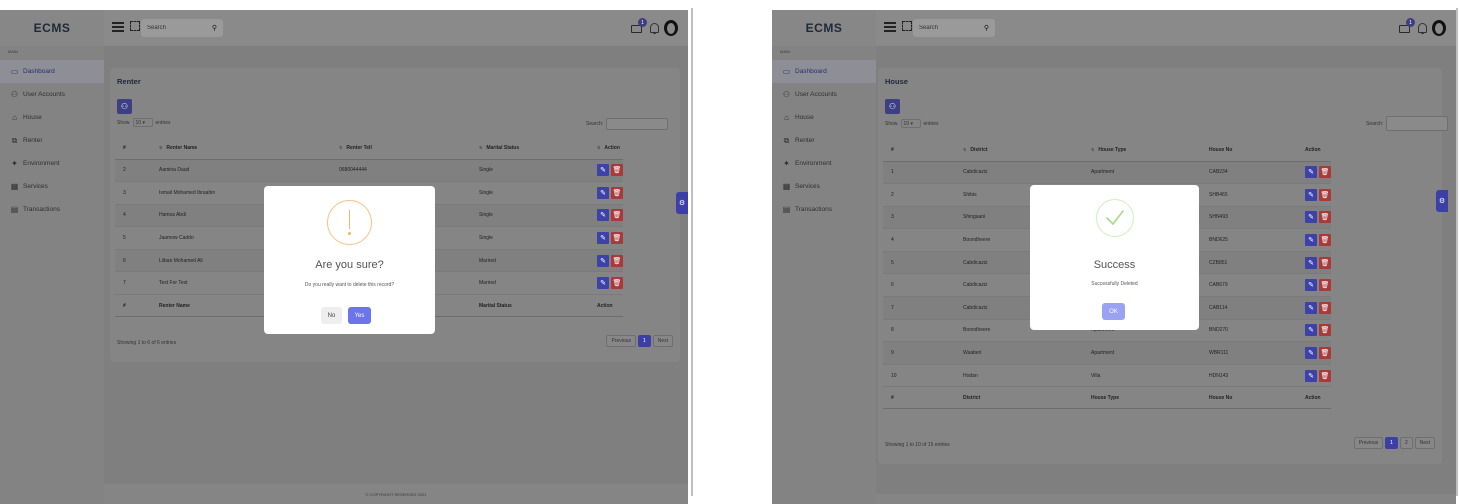 Image resolution: width=1460 pixels, height=504 pixels. What do you see at coordinates (331, 315) in the screenshot?
I see `no-button: No` at bounding box center [331, 315].